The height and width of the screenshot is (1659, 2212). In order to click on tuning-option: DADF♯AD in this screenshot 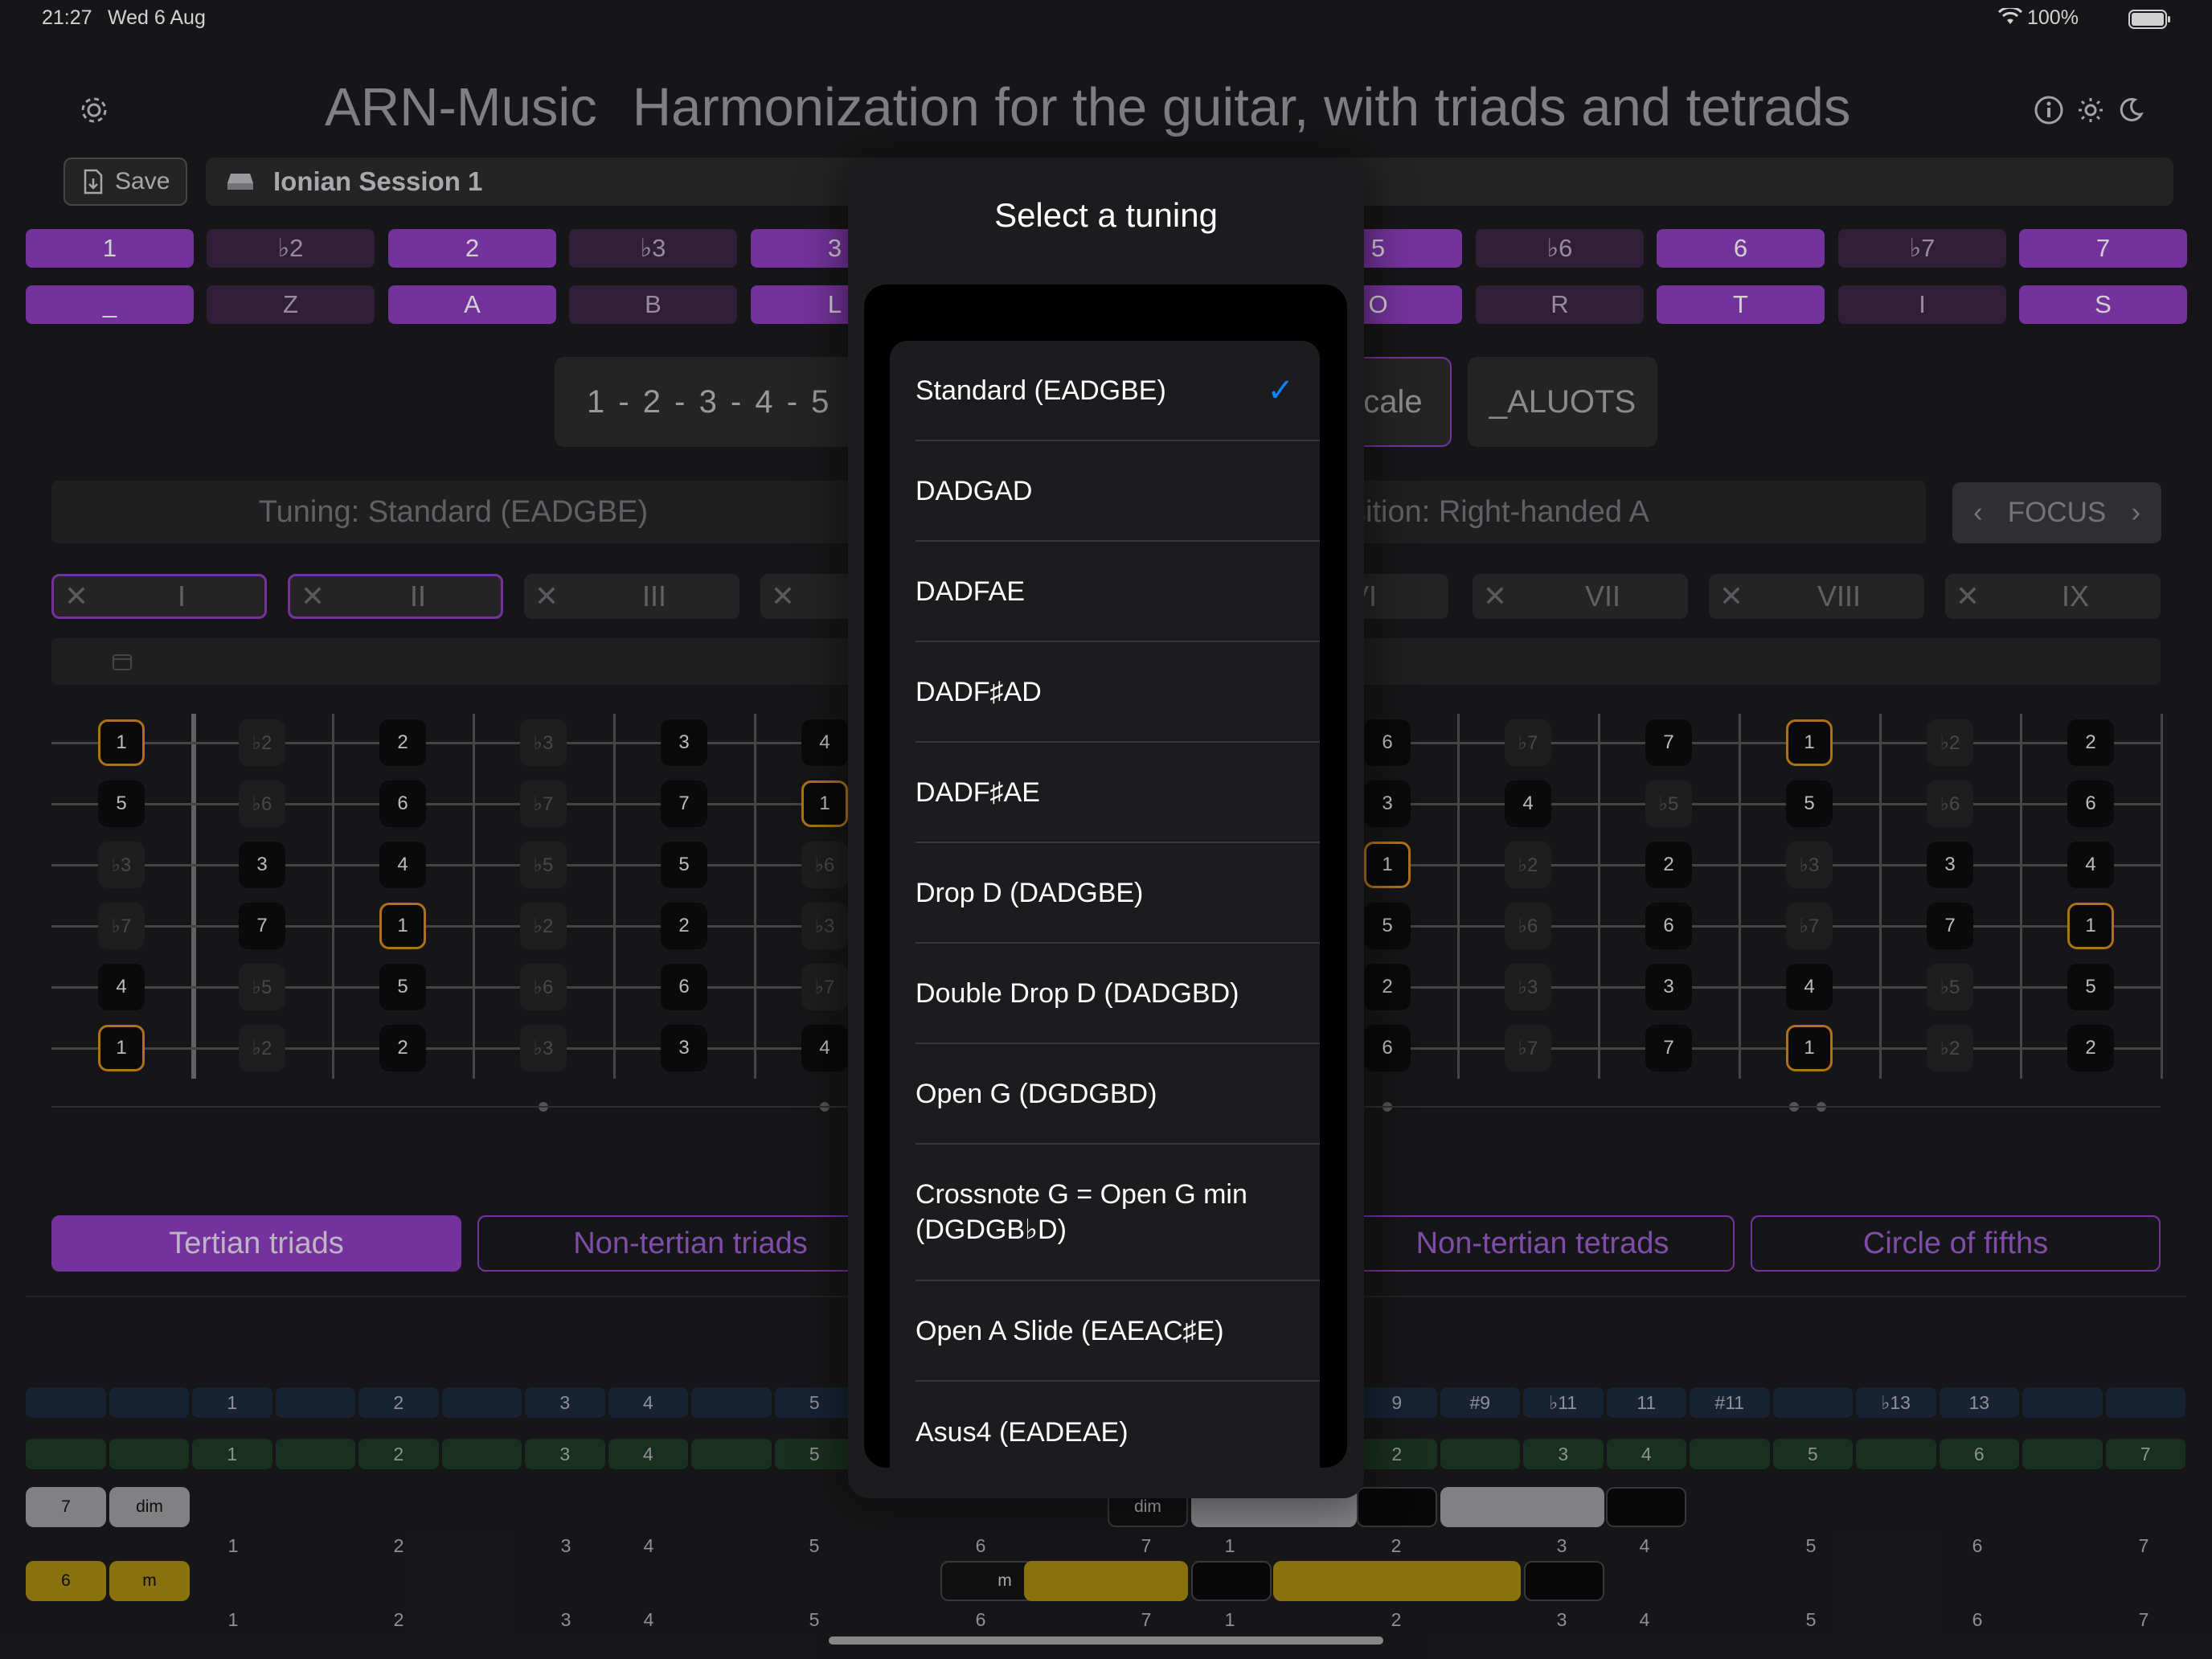, I will do `click(1118, 692)`.